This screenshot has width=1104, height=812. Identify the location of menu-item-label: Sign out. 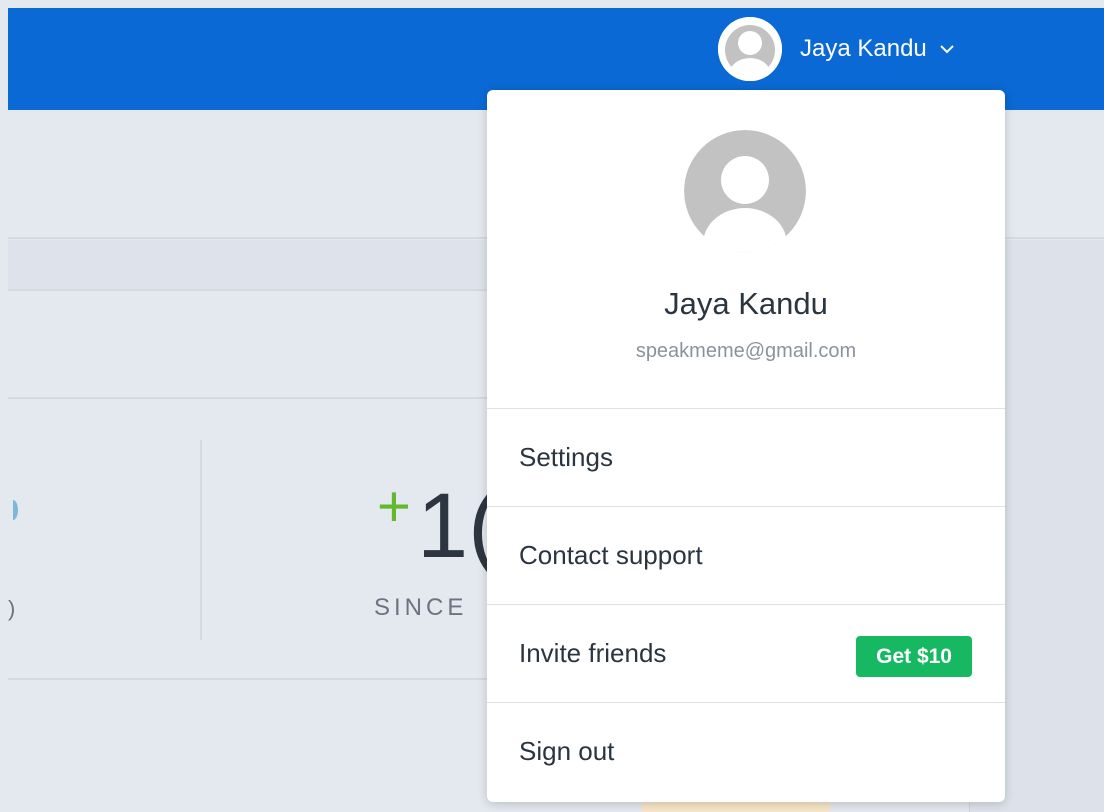
(567, 751).